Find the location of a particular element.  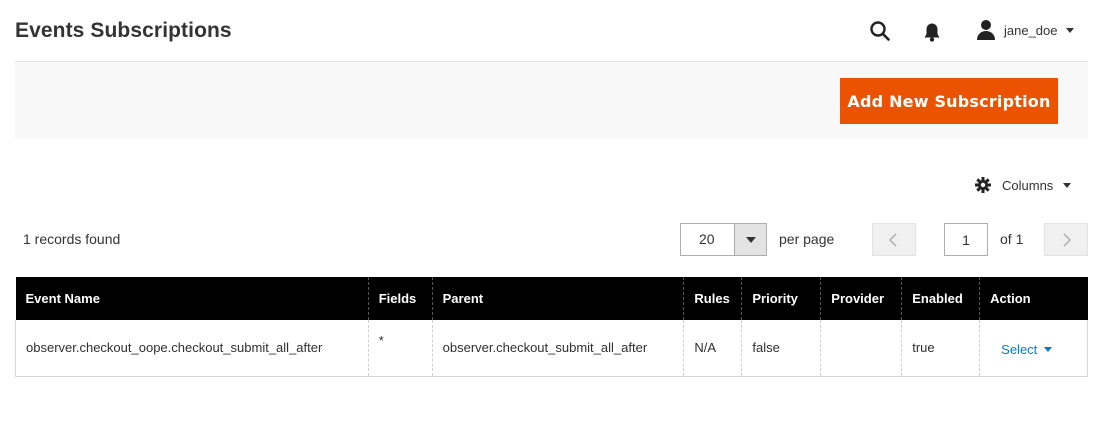

column-header-enabled: Enabled is located at coordinates (940, 298).